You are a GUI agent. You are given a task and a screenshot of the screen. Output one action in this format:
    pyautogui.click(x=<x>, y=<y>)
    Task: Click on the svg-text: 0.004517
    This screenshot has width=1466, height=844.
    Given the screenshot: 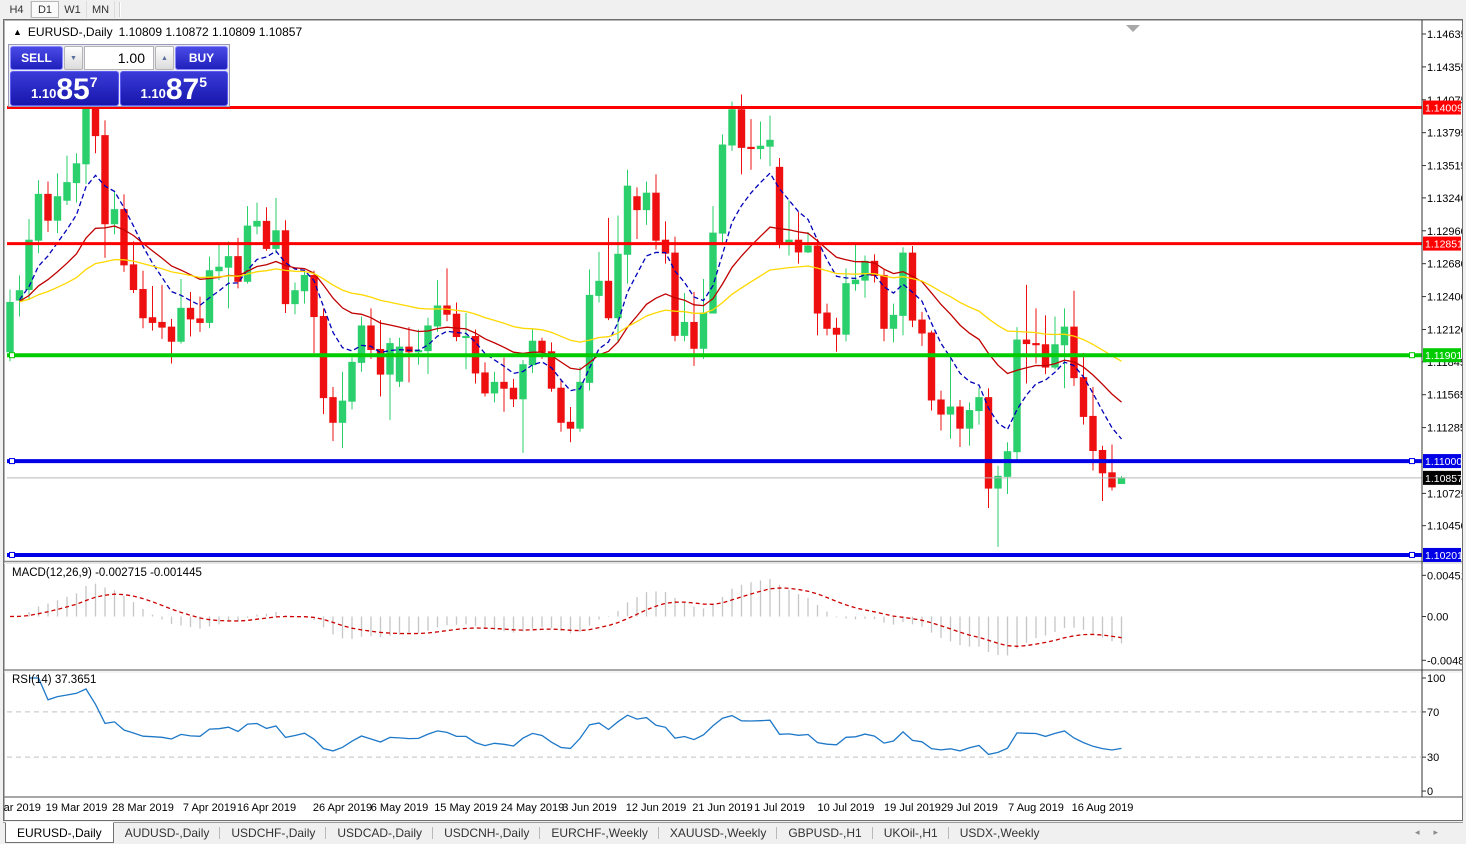 What is the action you would take?
    pyautogui.click(x=1444, y=576)
    